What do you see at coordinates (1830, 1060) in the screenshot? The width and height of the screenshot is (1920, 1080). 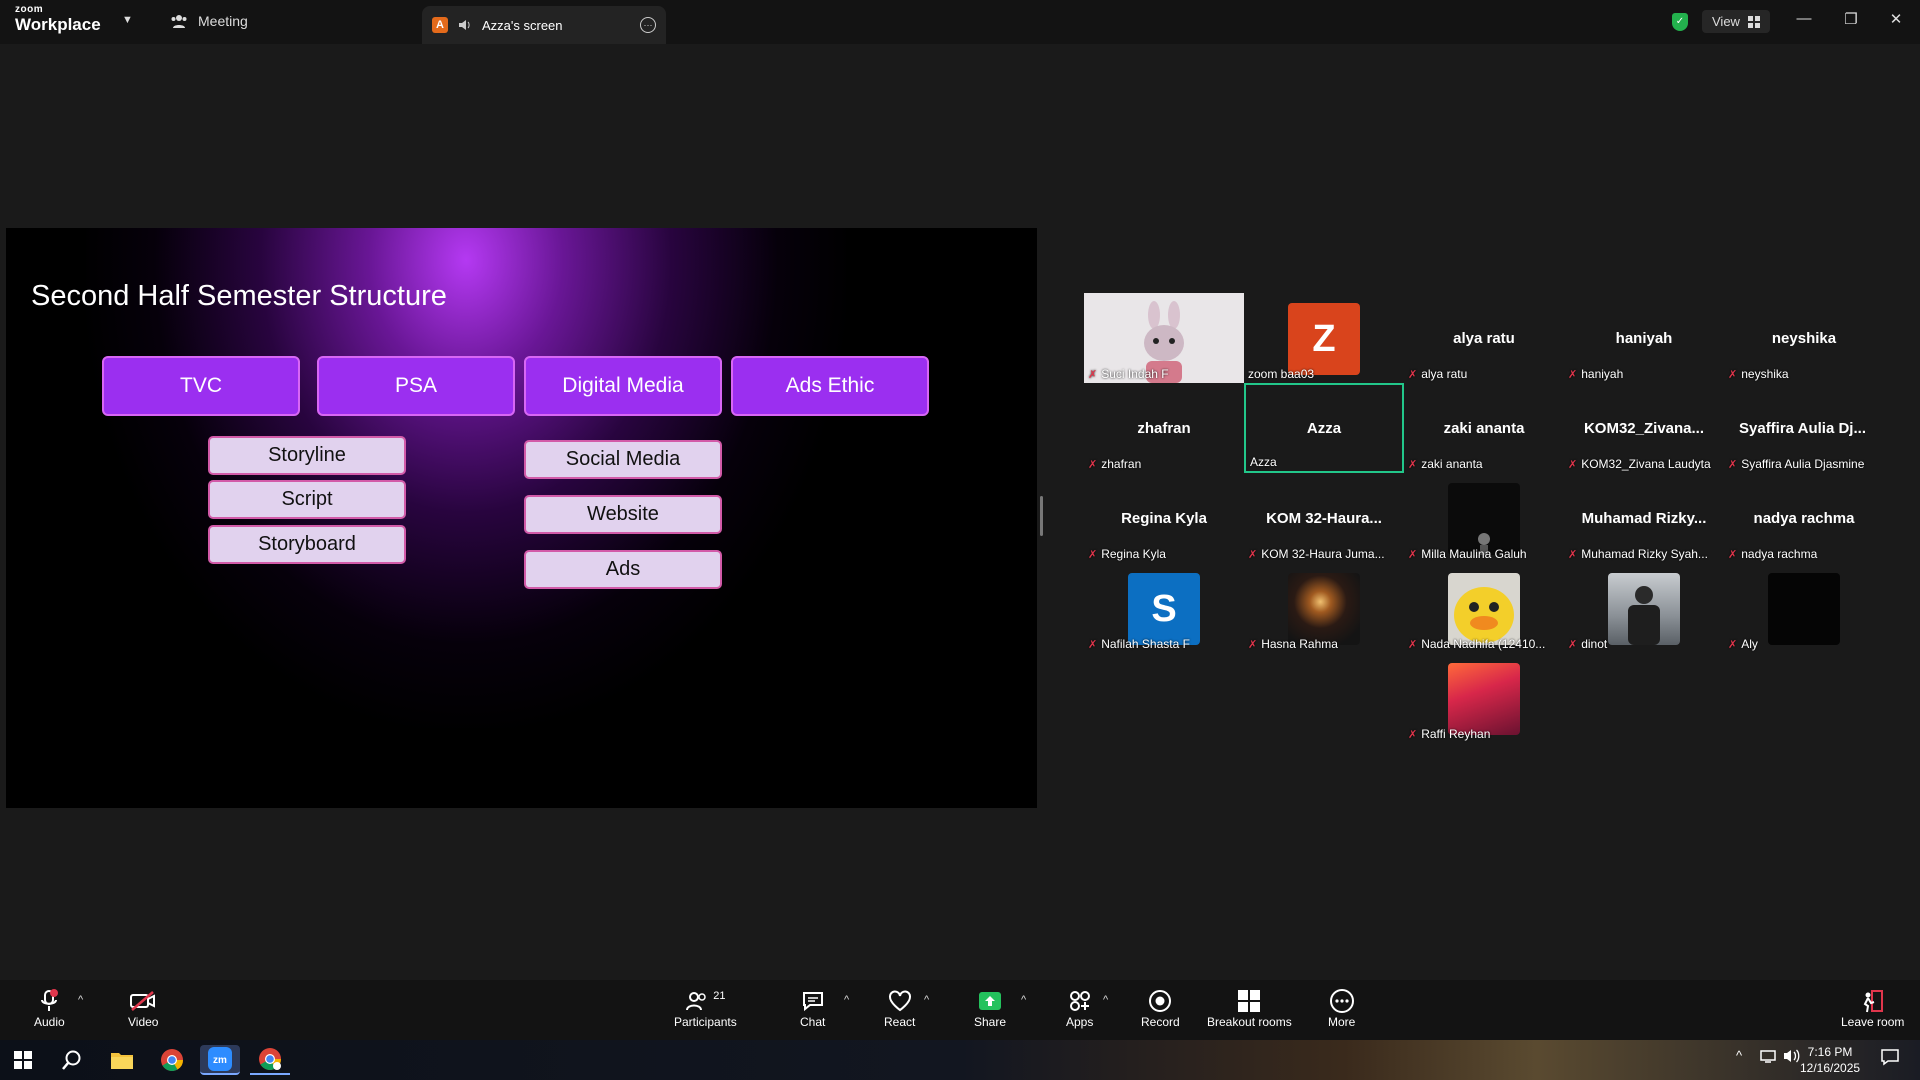 I see `system-clock: 7:16 PM 12/16/2025` at bounding box center [1830, 1060].